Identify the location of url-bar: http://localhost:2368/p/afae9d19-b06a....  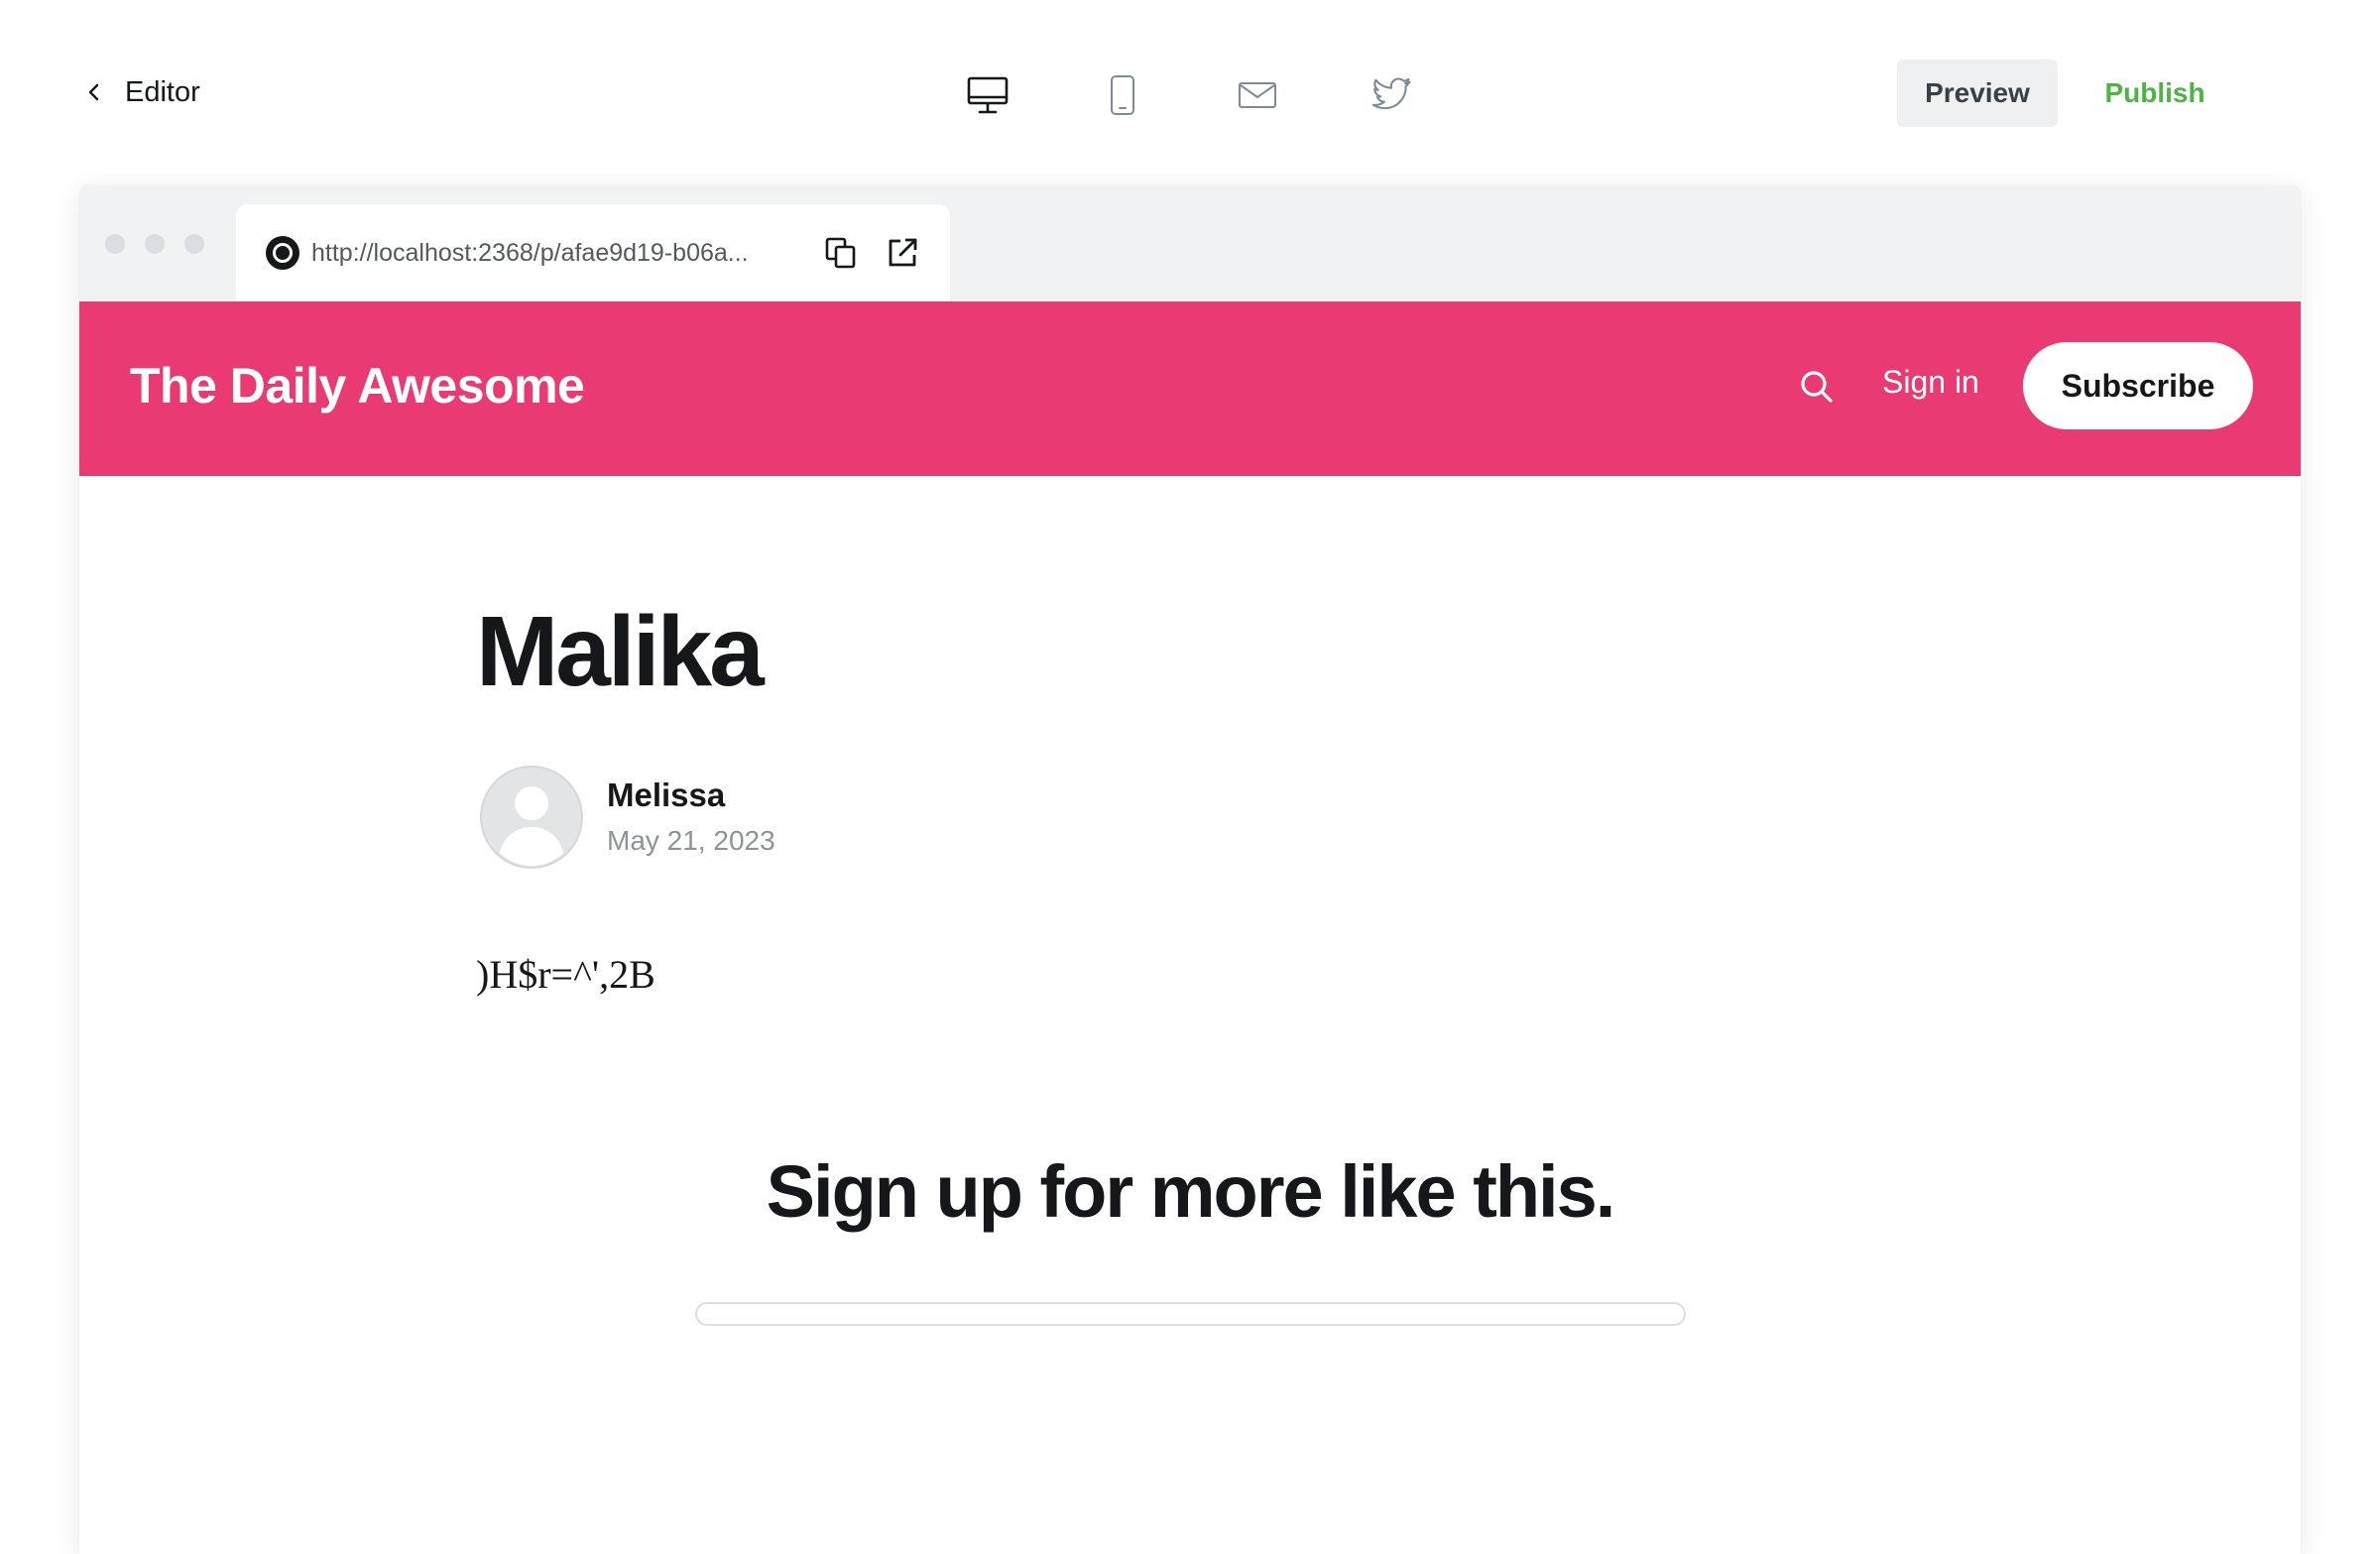
(593, 252).